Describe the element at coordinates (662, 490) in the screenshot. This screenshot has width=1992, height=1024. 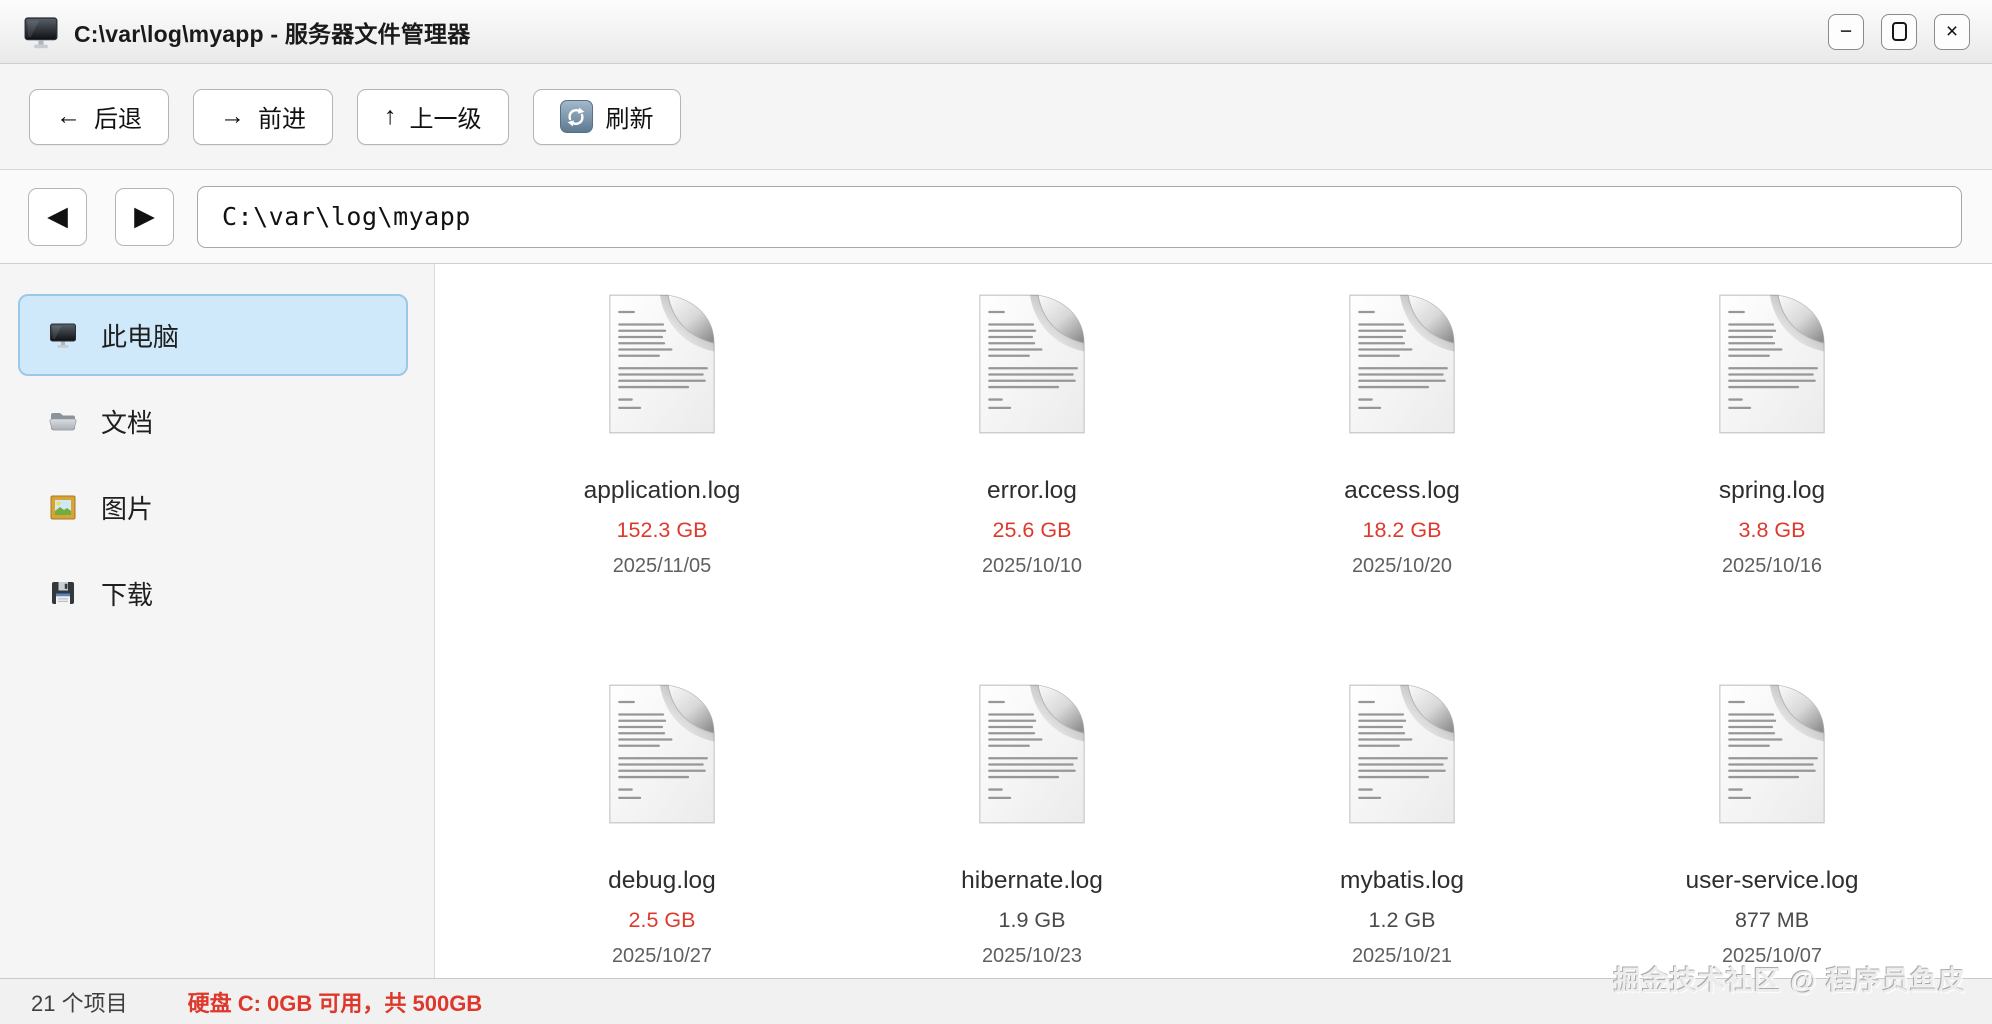
I see `file-name: application.log` at that location.